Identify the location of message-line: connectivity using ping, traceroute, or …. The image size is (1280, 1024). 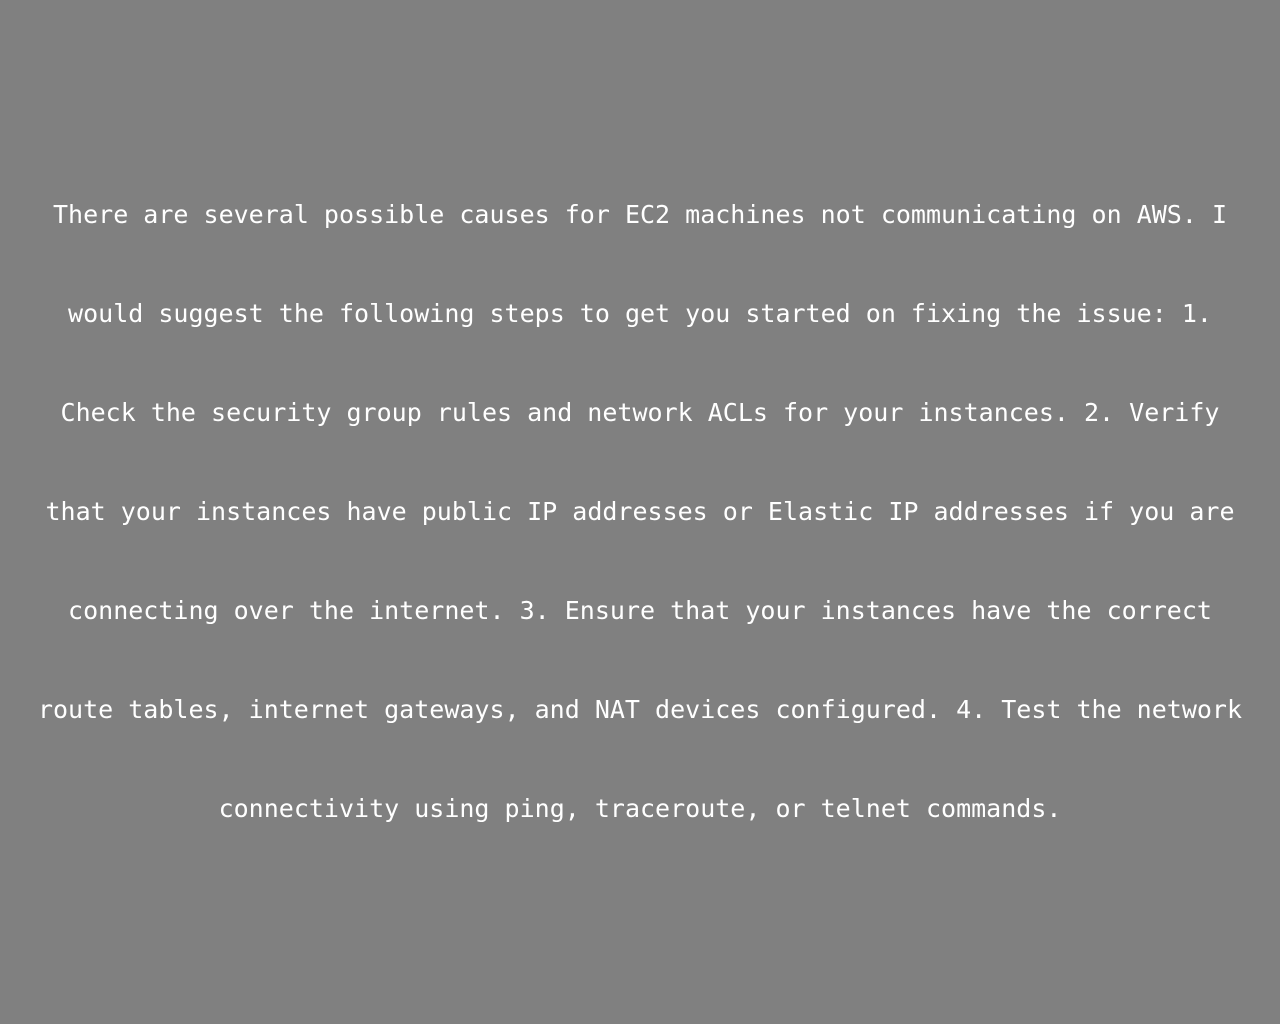
(640, 808).